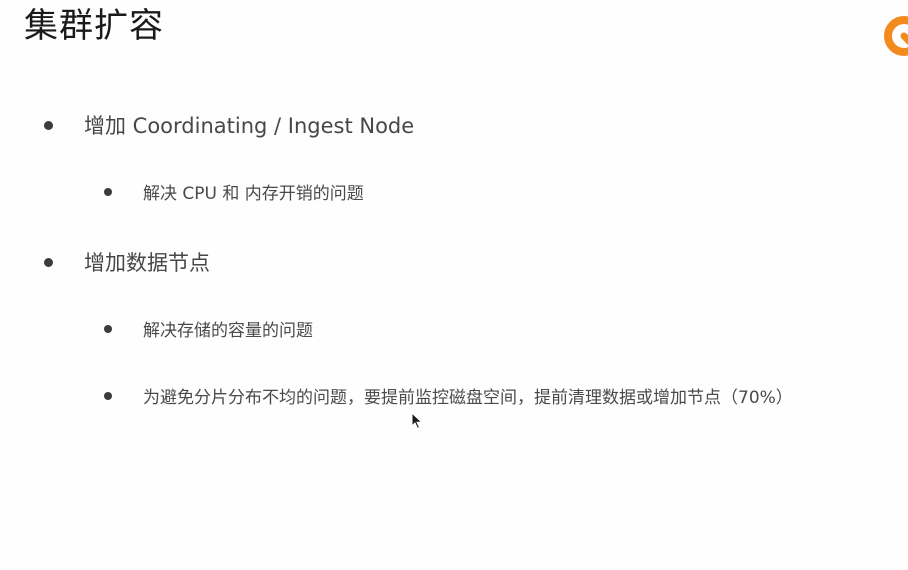 Image resolution: width=908 pixels, height=570 pixels. I want to click on sub-bullet-item: 解决存储的容量的问题, so click(208, 328).